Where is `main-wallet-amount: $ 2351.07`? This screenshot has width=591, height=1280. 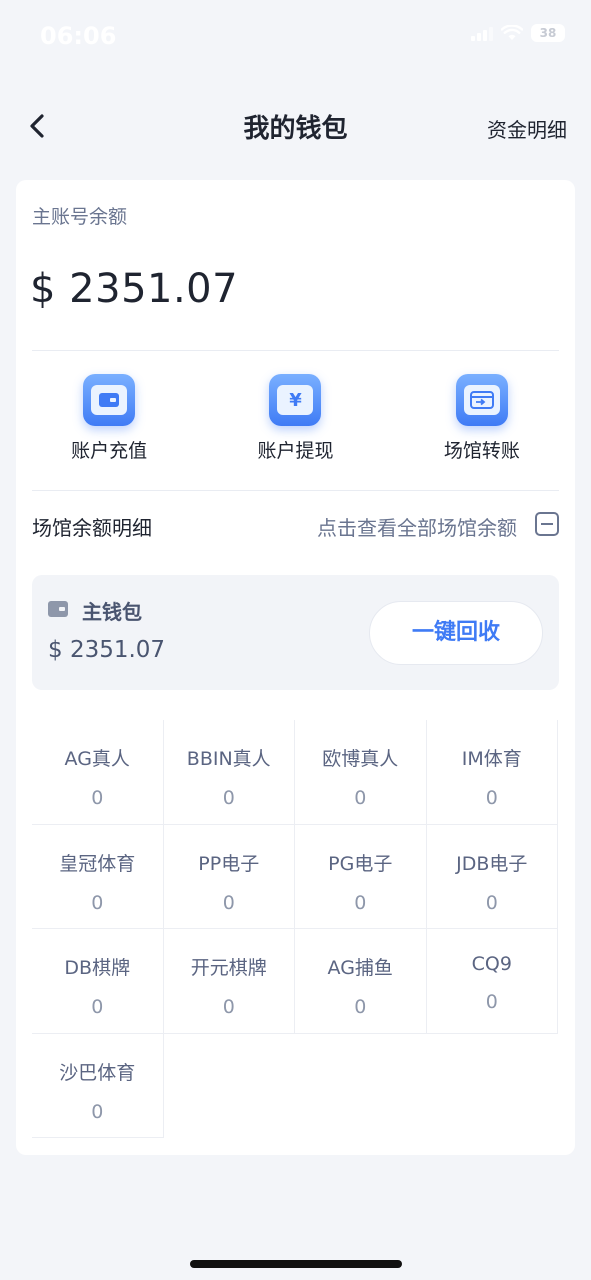
main-wallet-amount: $ 2351.07 is located at coordinates (107, 650).